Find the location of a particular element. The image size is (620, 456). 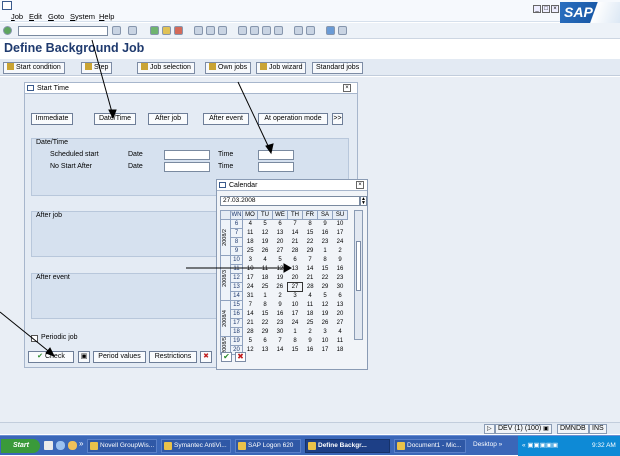

tray-icons: « ▣▣▣▣▣ is located at coordinates (540, 446).